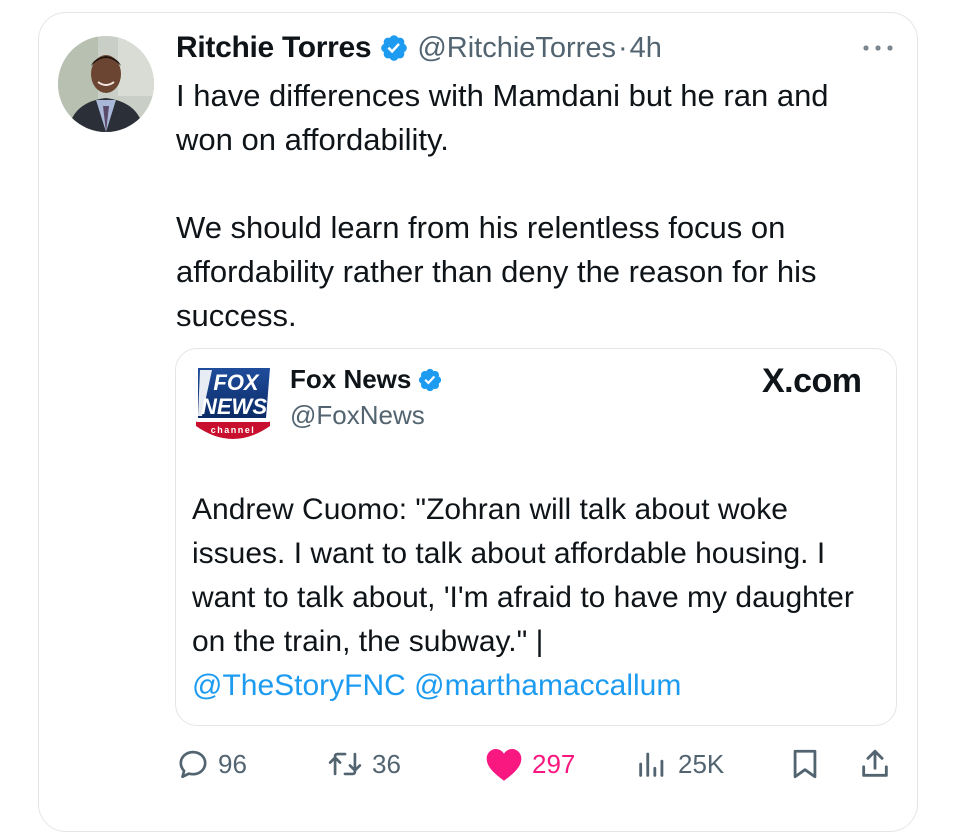 The height and width of the screenshot is (832, 960). I want to click on views-icon, so click(651, 764).